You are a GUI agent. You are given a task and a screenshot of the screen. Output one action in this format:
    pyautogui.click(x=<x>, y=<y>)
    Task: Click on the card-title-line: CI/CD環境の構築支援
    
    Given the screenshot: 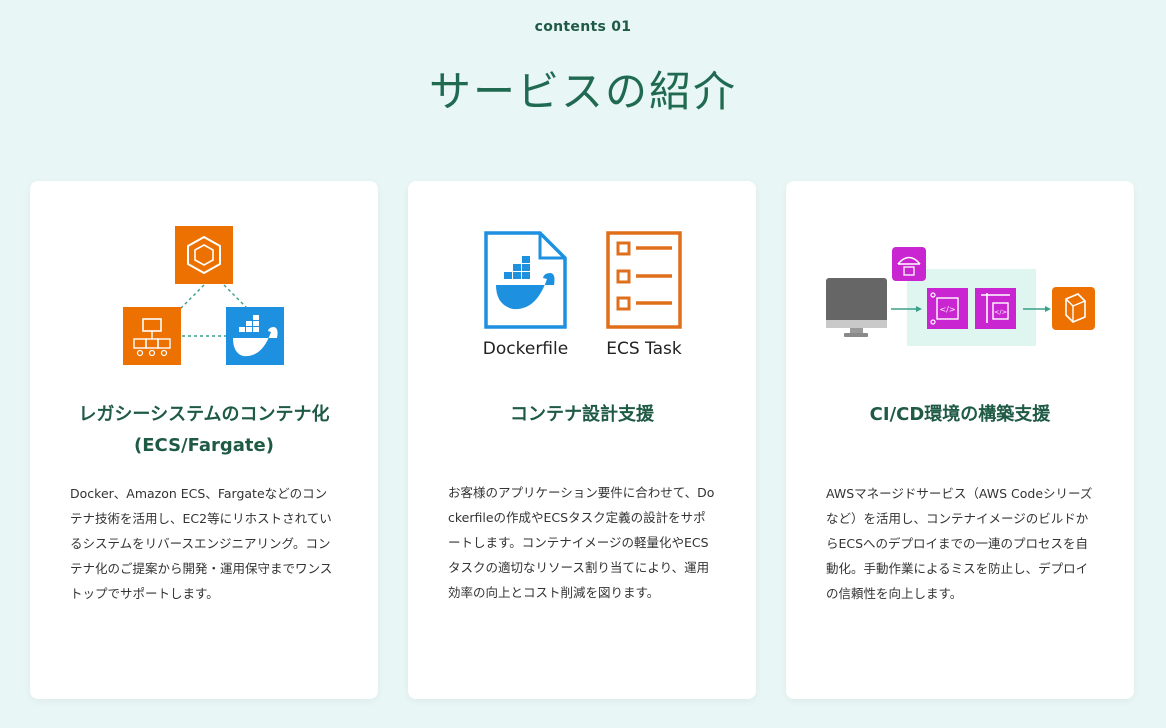 What is the action you would take?
    pyautogui.click(x=960, y=414)
    